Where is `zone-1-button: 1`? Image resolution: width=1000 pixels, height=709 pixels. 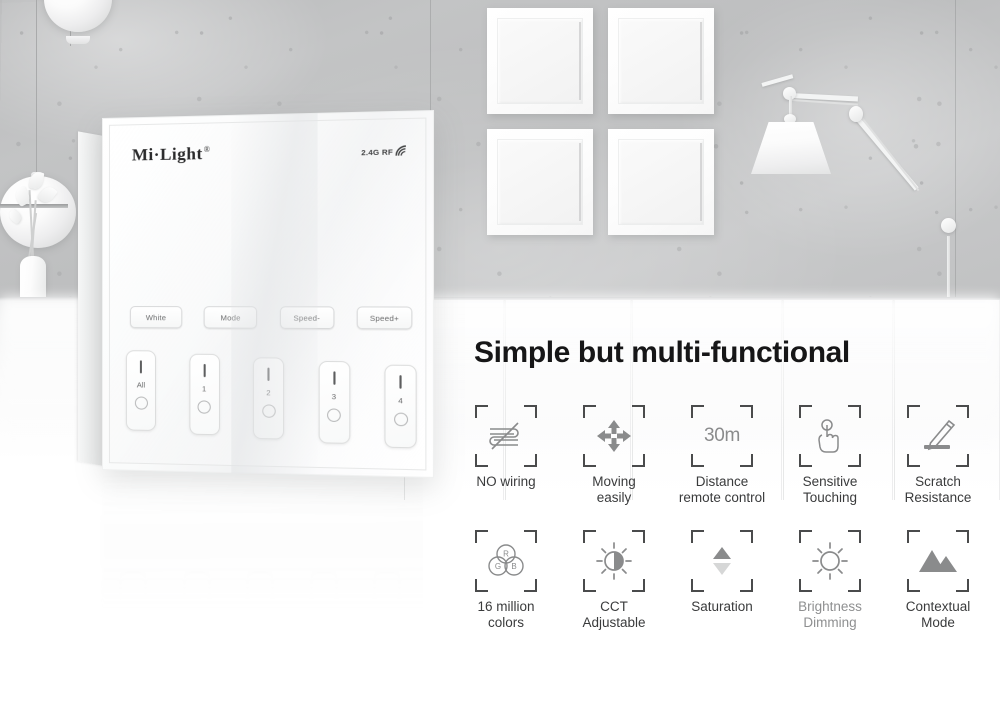 zone-1-button: 1 is located at coordinates (204, 394).